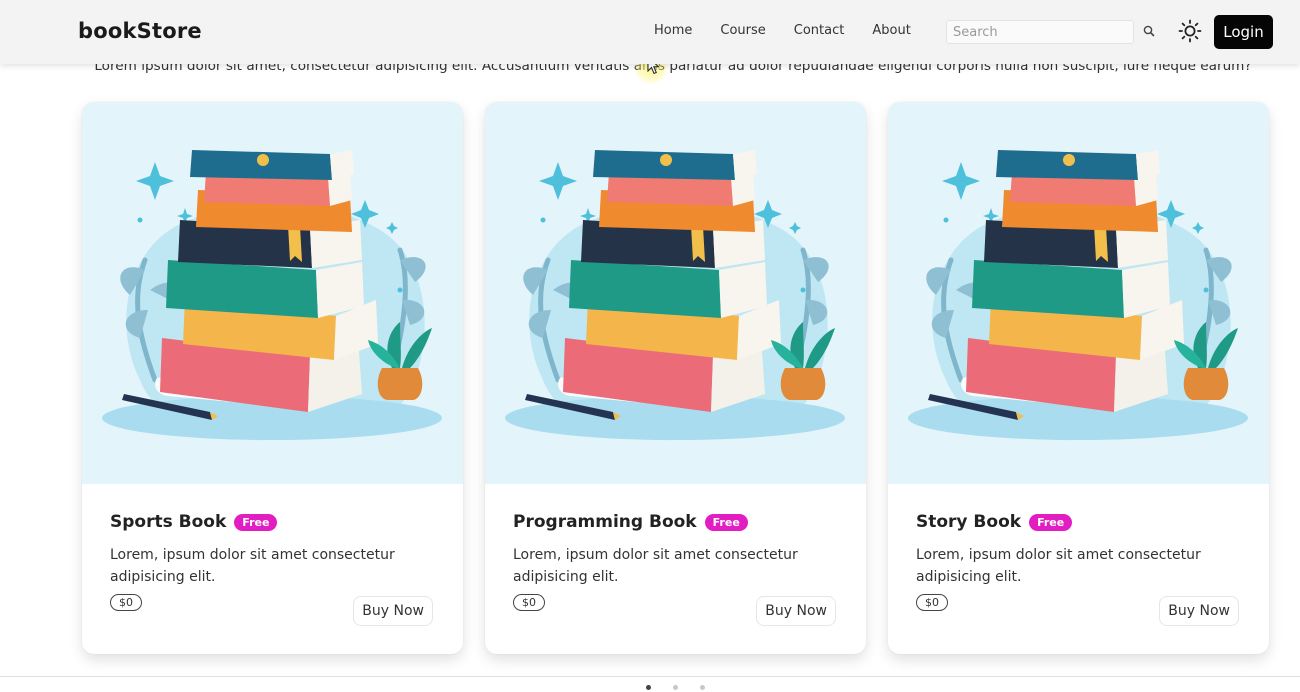 This screenshot has height=692, width=1300. What do you see at coordinates (742, 30) in the screenshot?
I see `nav-link-course: Course` at bounding box center [742, 30].